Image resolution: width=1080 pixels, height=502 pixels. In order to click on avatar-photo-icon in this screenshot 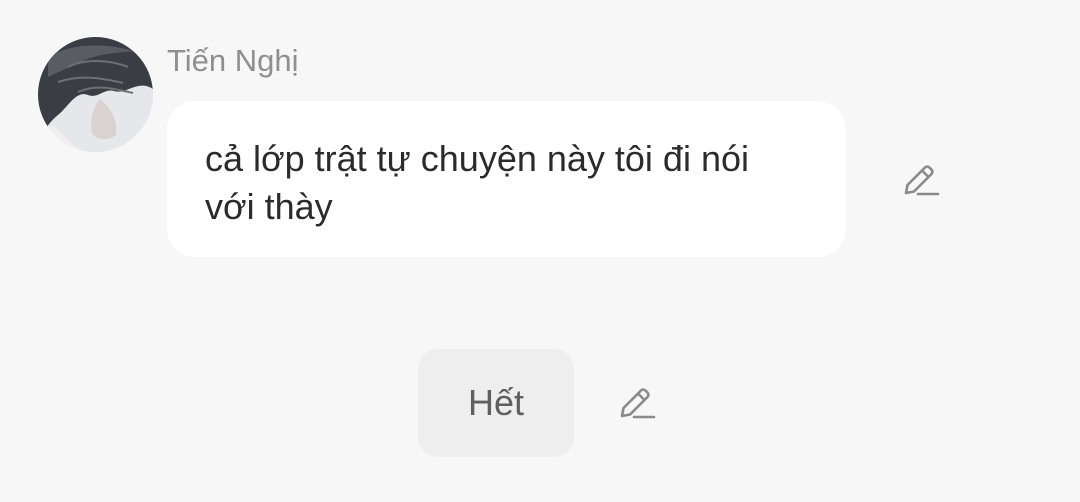, I will do `click(95, 94)`.